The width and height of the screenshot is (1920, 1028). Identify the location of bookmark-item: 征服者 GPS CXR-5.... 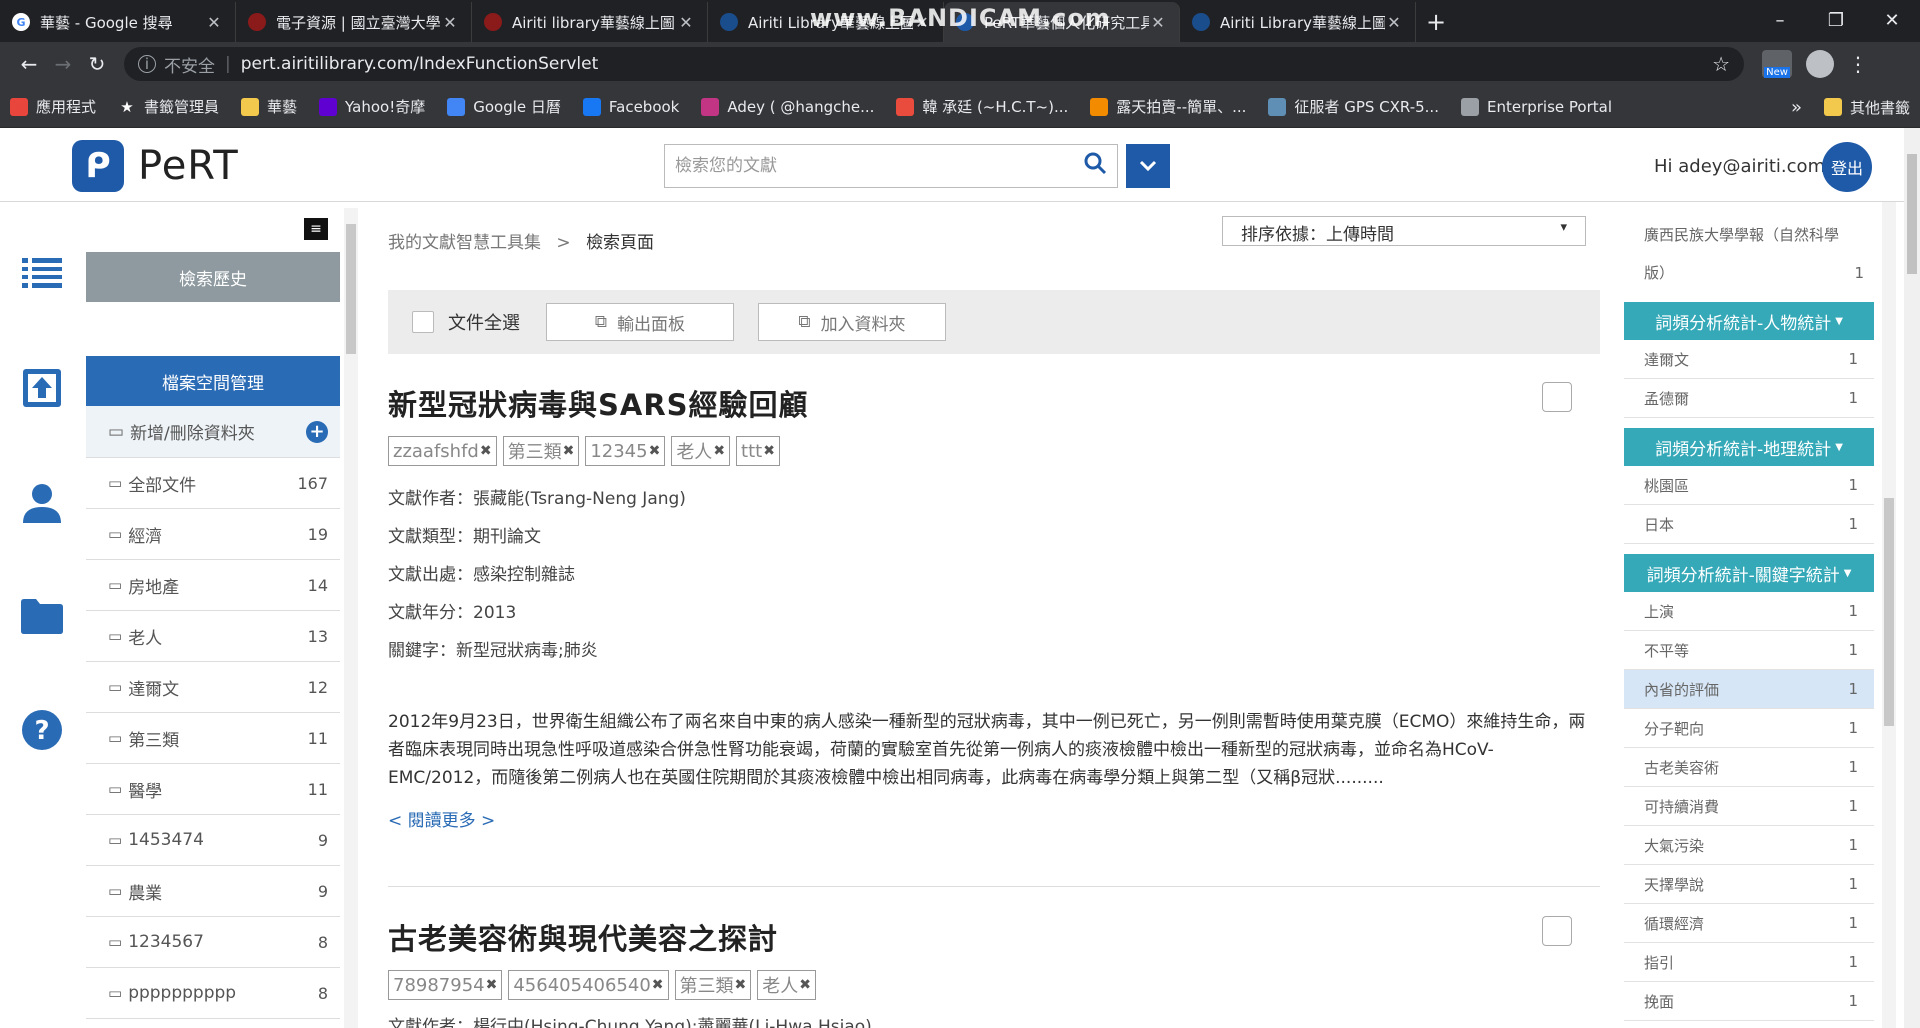
(1353, 106).